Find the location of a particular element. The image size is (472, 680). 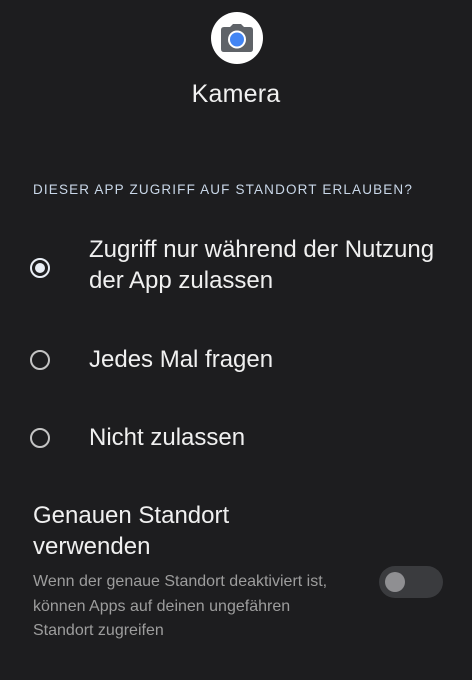

precise-location-title: Genauen Standort verwenden is located at coordinates (131, 531).